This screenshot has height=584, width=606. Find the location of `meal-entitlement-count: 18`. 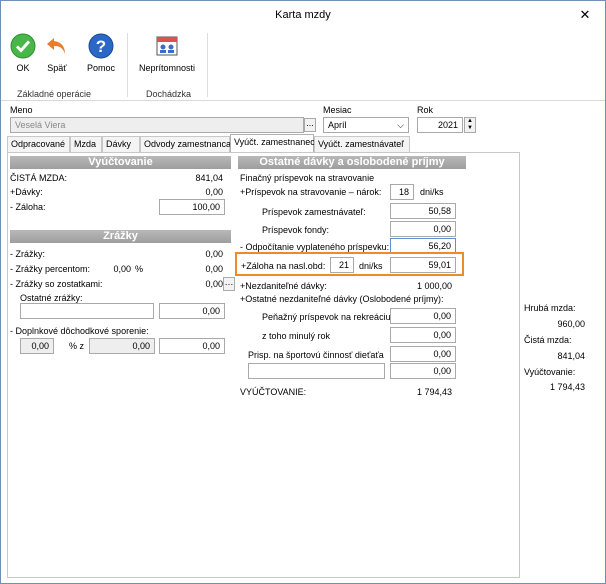

meal-entitlement-count: 18 is located at coordinates (402, 192).